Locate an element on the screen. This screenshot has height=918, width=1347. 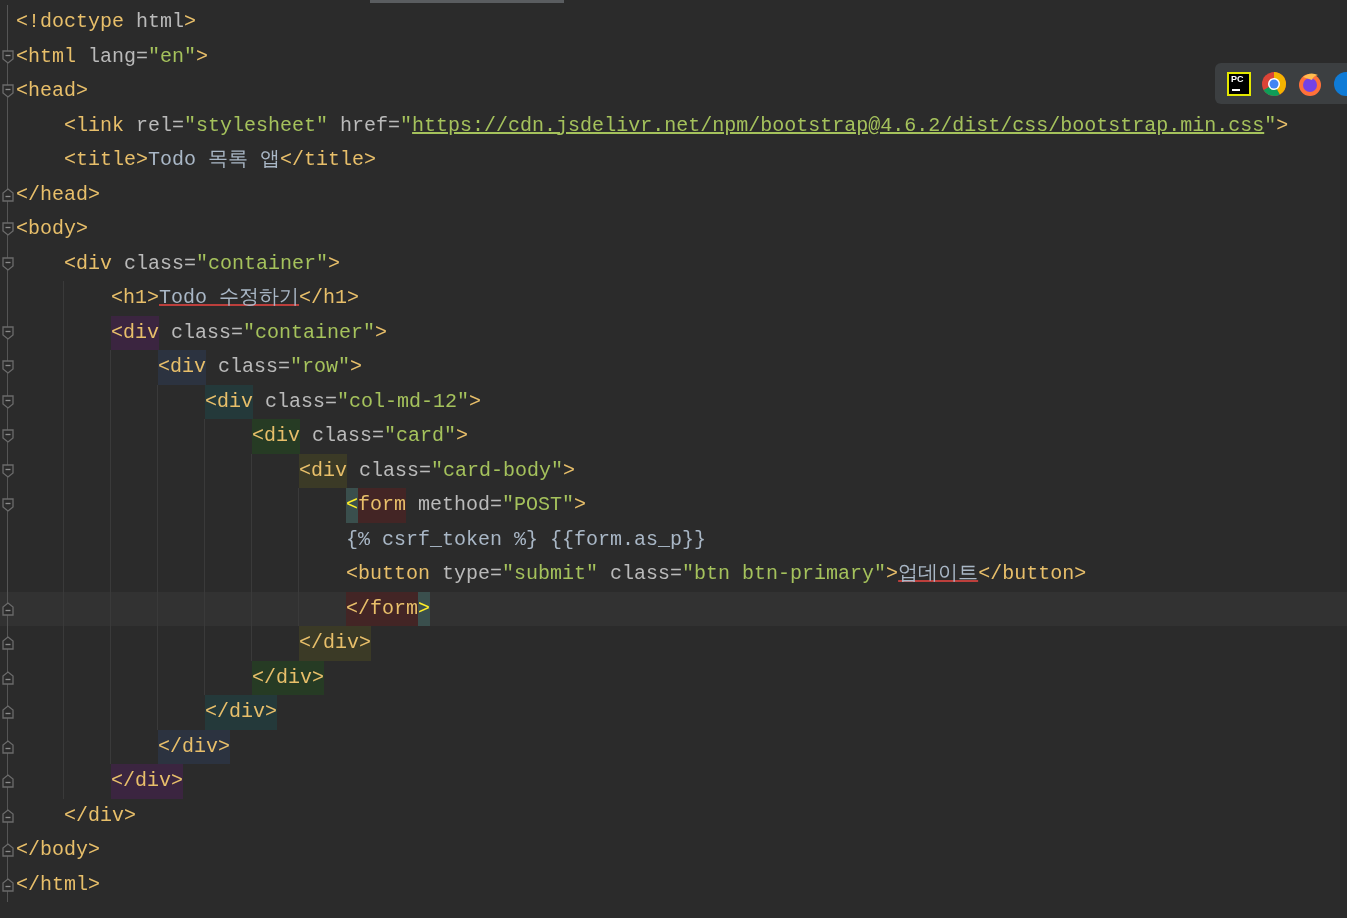
ide-icon: PC is located at coordinates (1239, 83).